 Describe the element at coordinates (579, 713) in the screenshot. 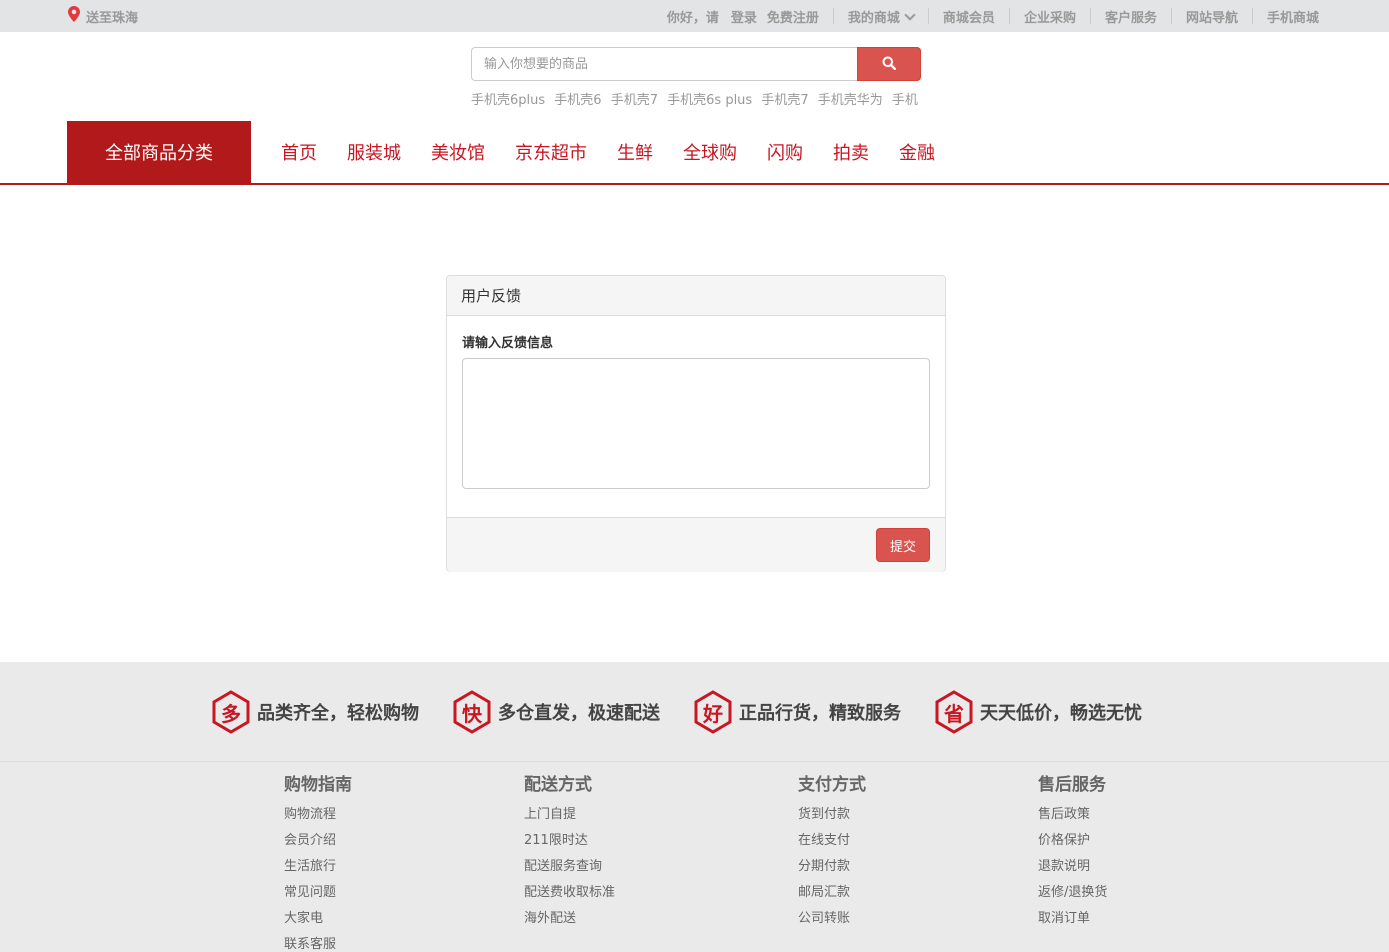

I see `promise-text: 多仓直发，极速配送` at that location.